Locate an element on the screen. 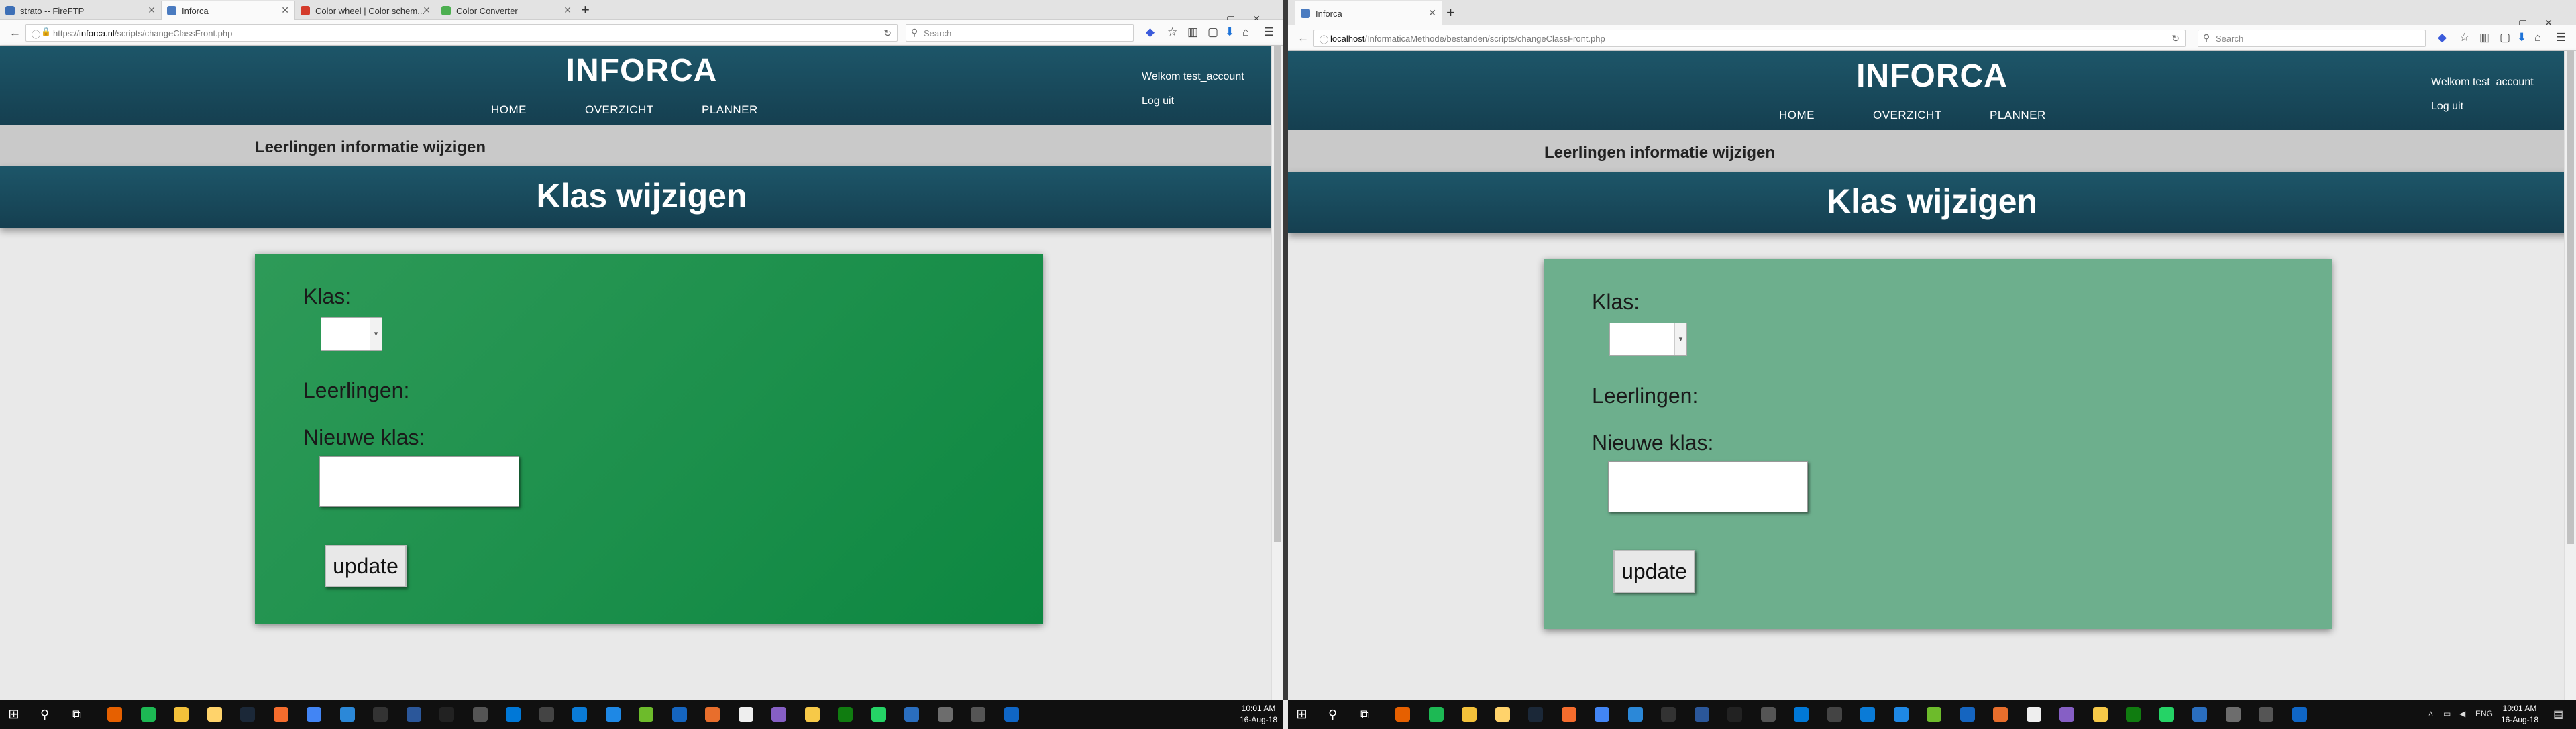 The width and height of the screenshot is (2576, 729). calculator-icon is located at coordinates (480, 714).